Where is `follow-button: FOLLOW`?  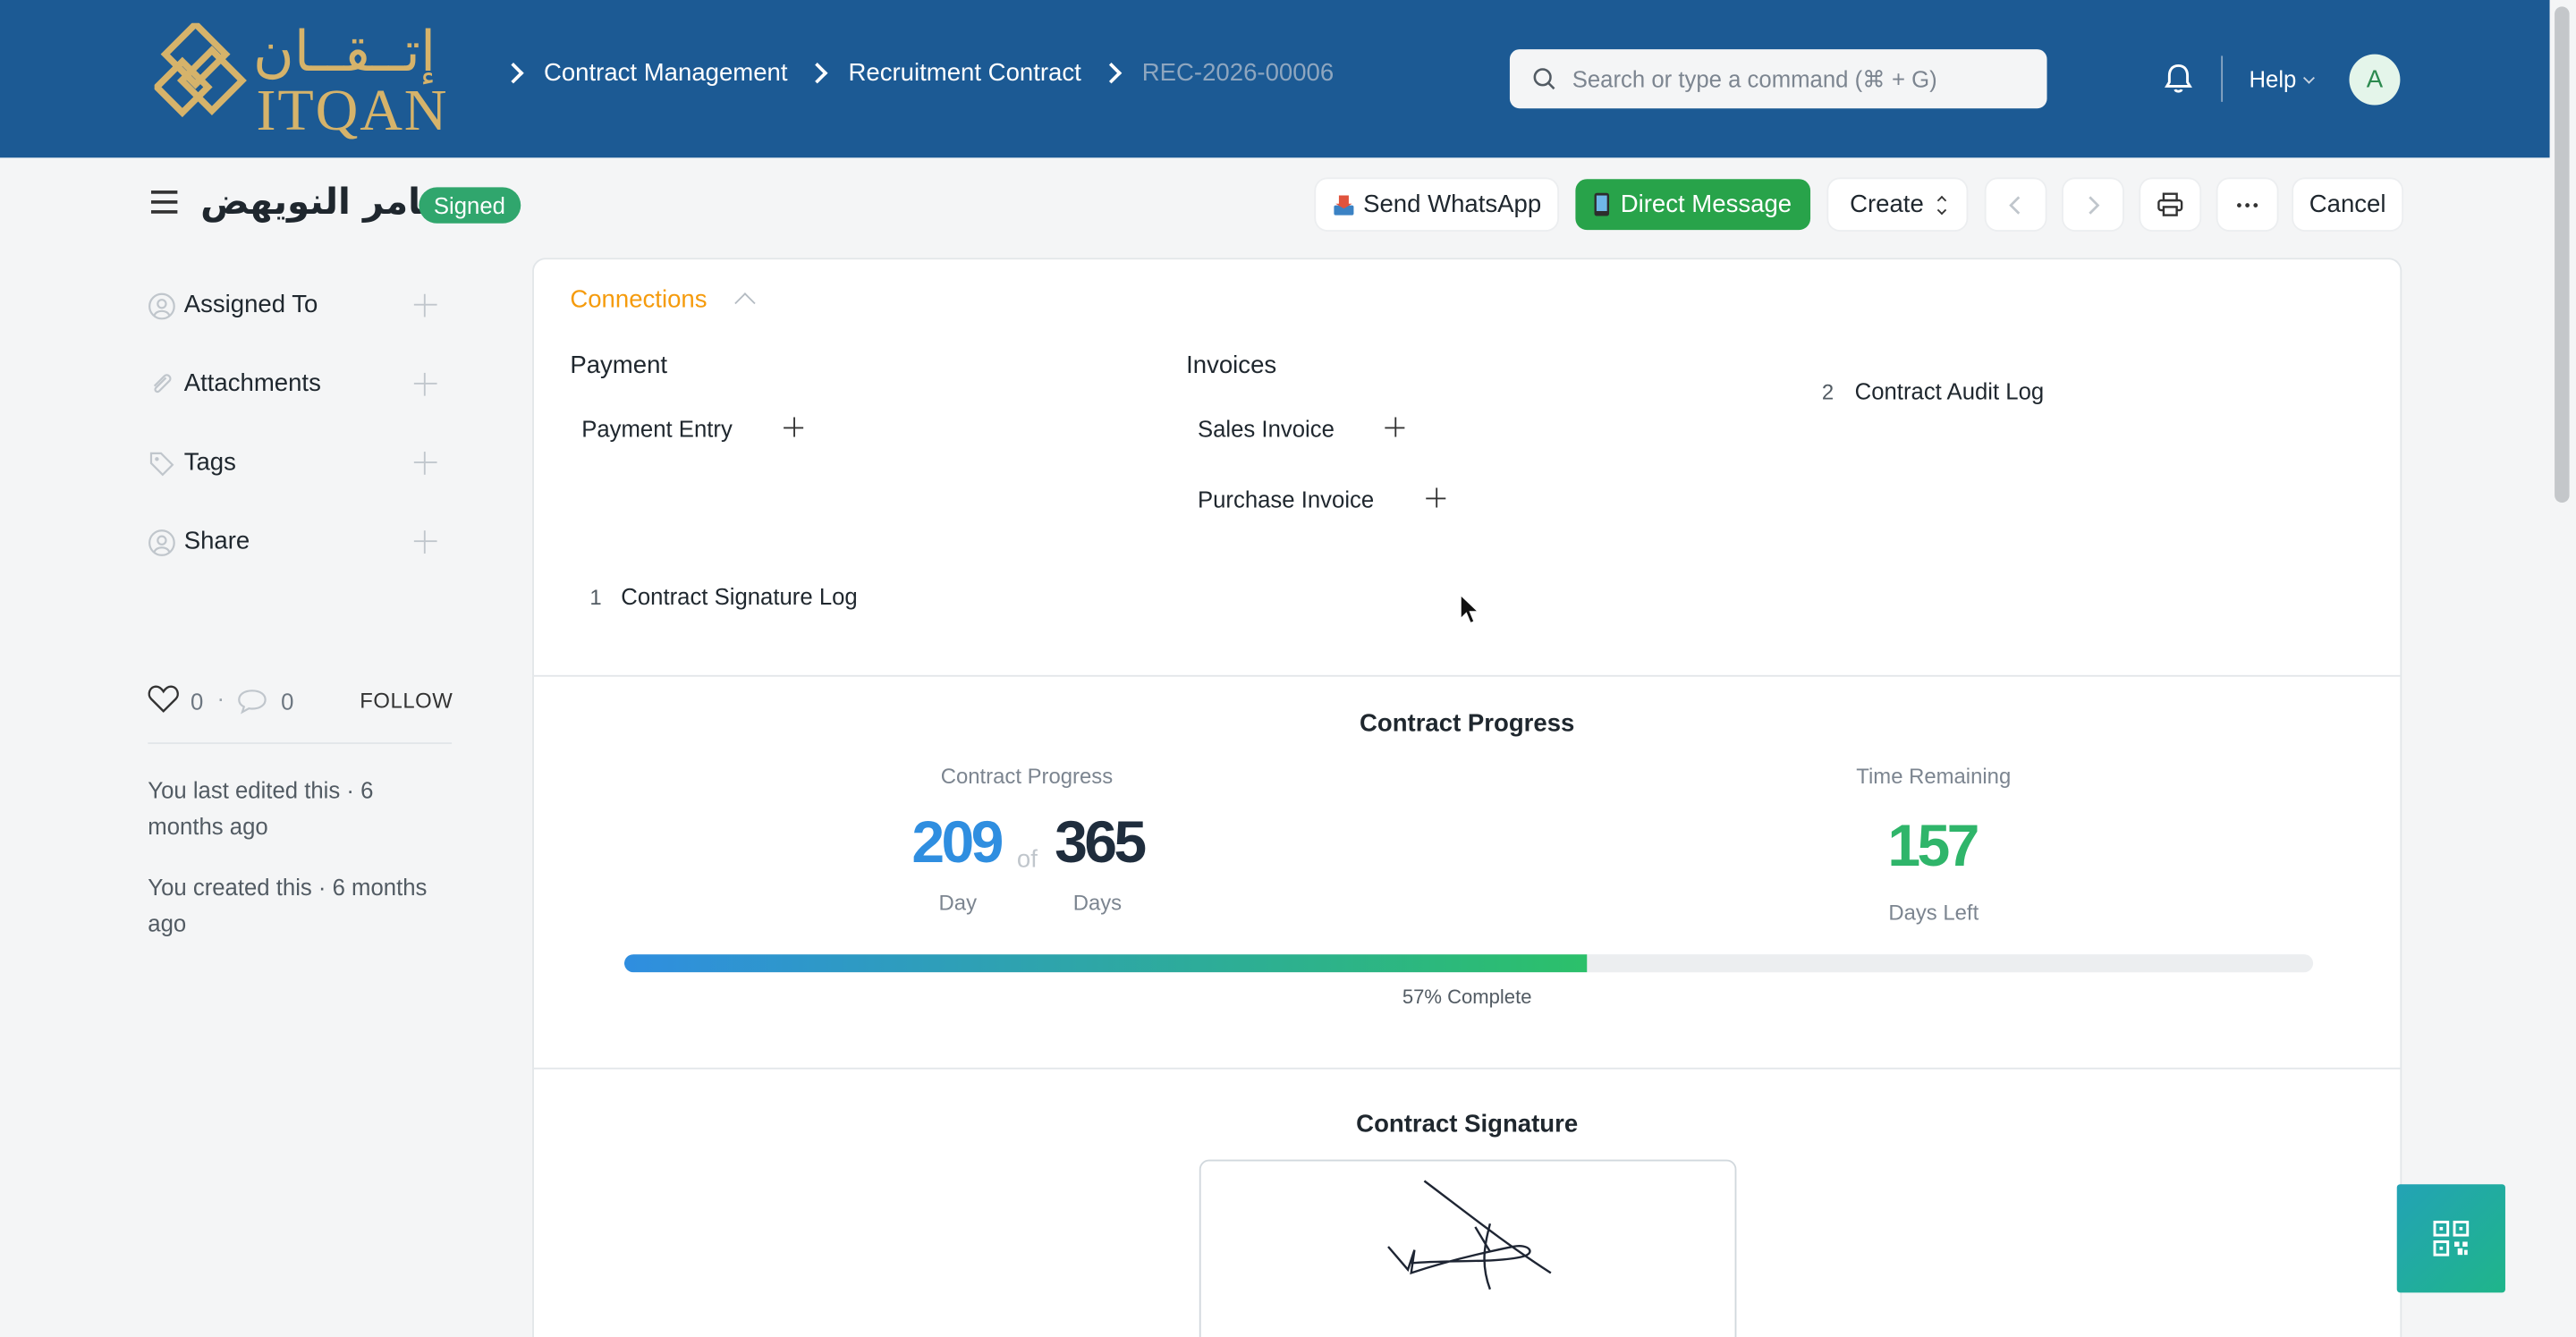
follow-button: FOLLOW is located at coordinates (406, 701).